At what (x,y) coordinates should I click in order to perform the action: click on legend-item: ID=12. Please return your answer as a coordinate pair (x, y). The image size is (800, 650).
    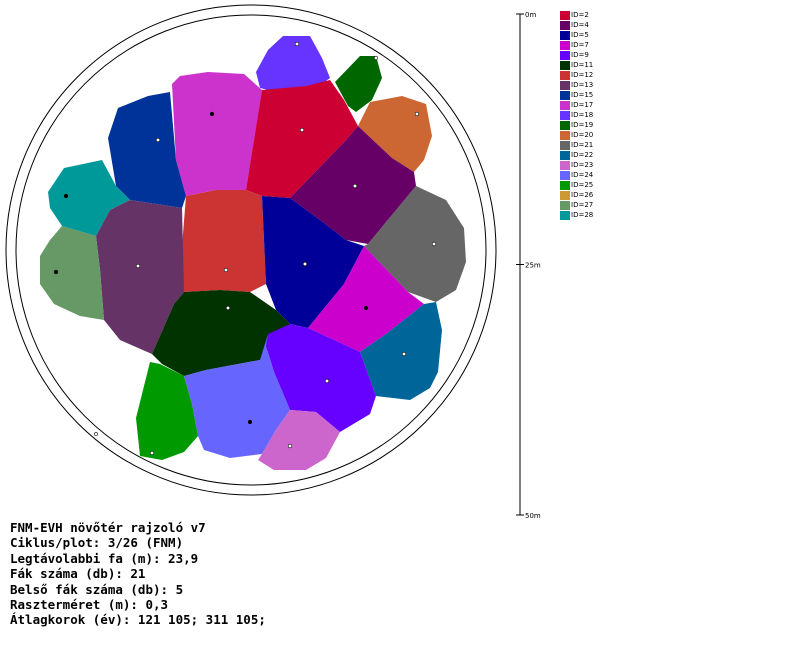
    Looking at the image, I should click on (576, 75).